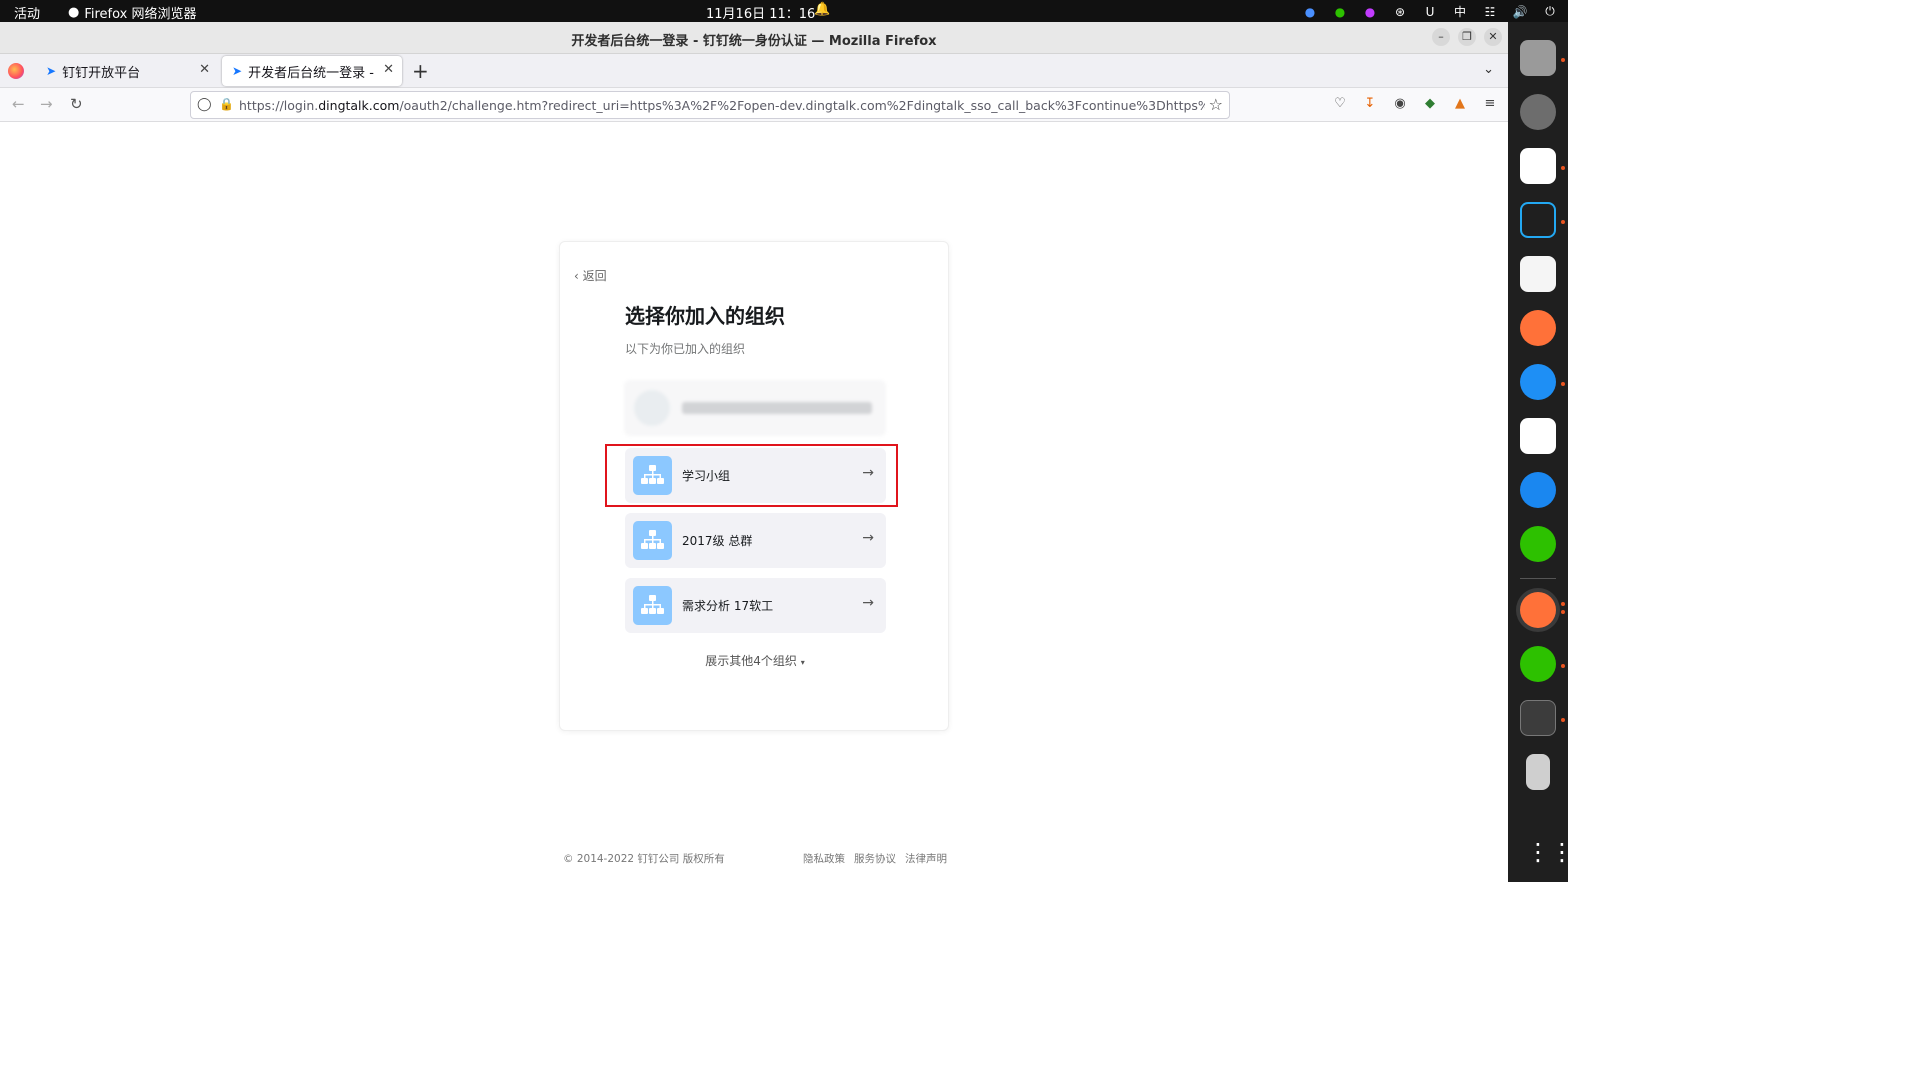 This screenshot has width=1920, height=1080. I want to click on legal-notice-link: 法律声明, so click(926, 858).